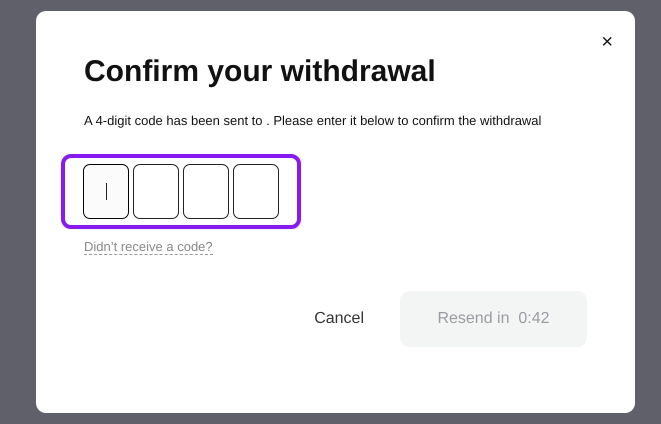 This screenshot has width=661, height=424. I want to click on dialog-title: Confirm your withdrawal, so click(260, 72).